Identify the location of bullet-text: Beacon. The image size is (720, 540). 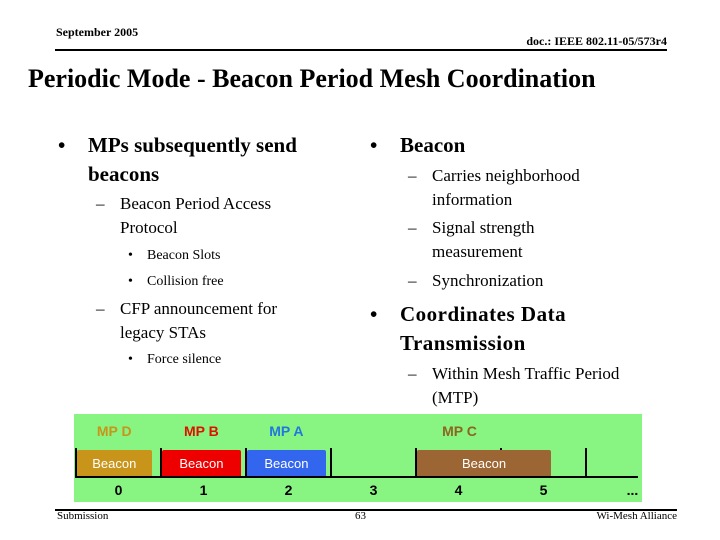
(433, 145).